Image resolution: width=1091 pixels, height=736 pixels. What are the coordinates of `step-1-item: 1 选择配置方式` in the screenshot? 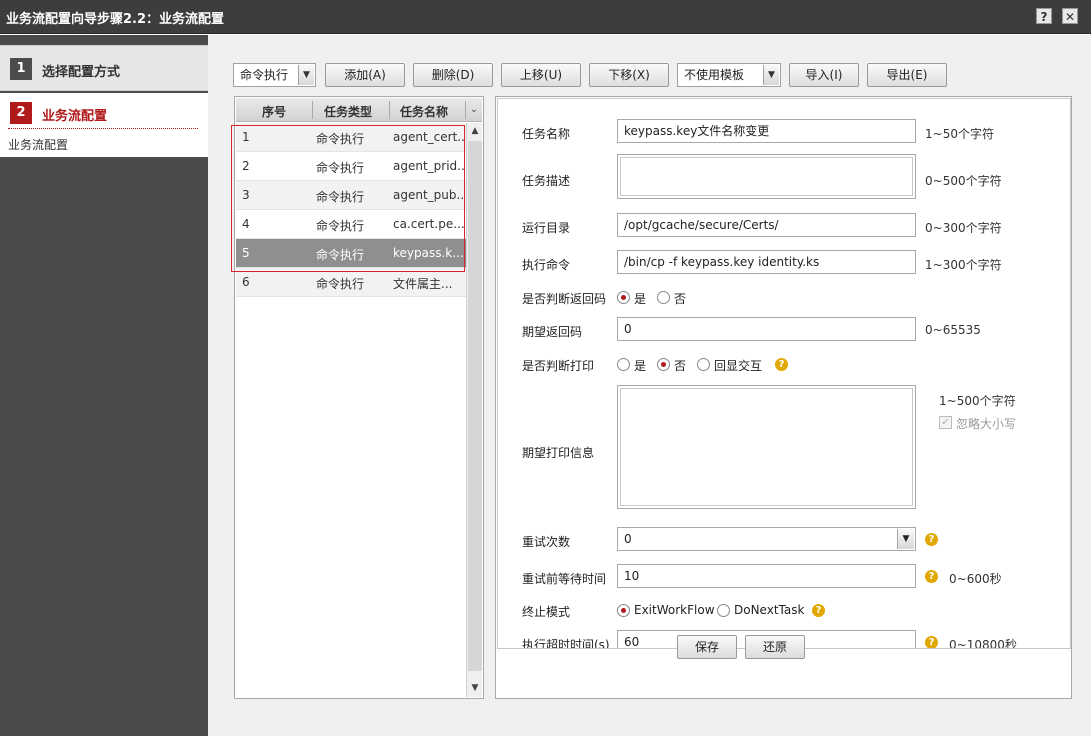 It's located at (104, 68).